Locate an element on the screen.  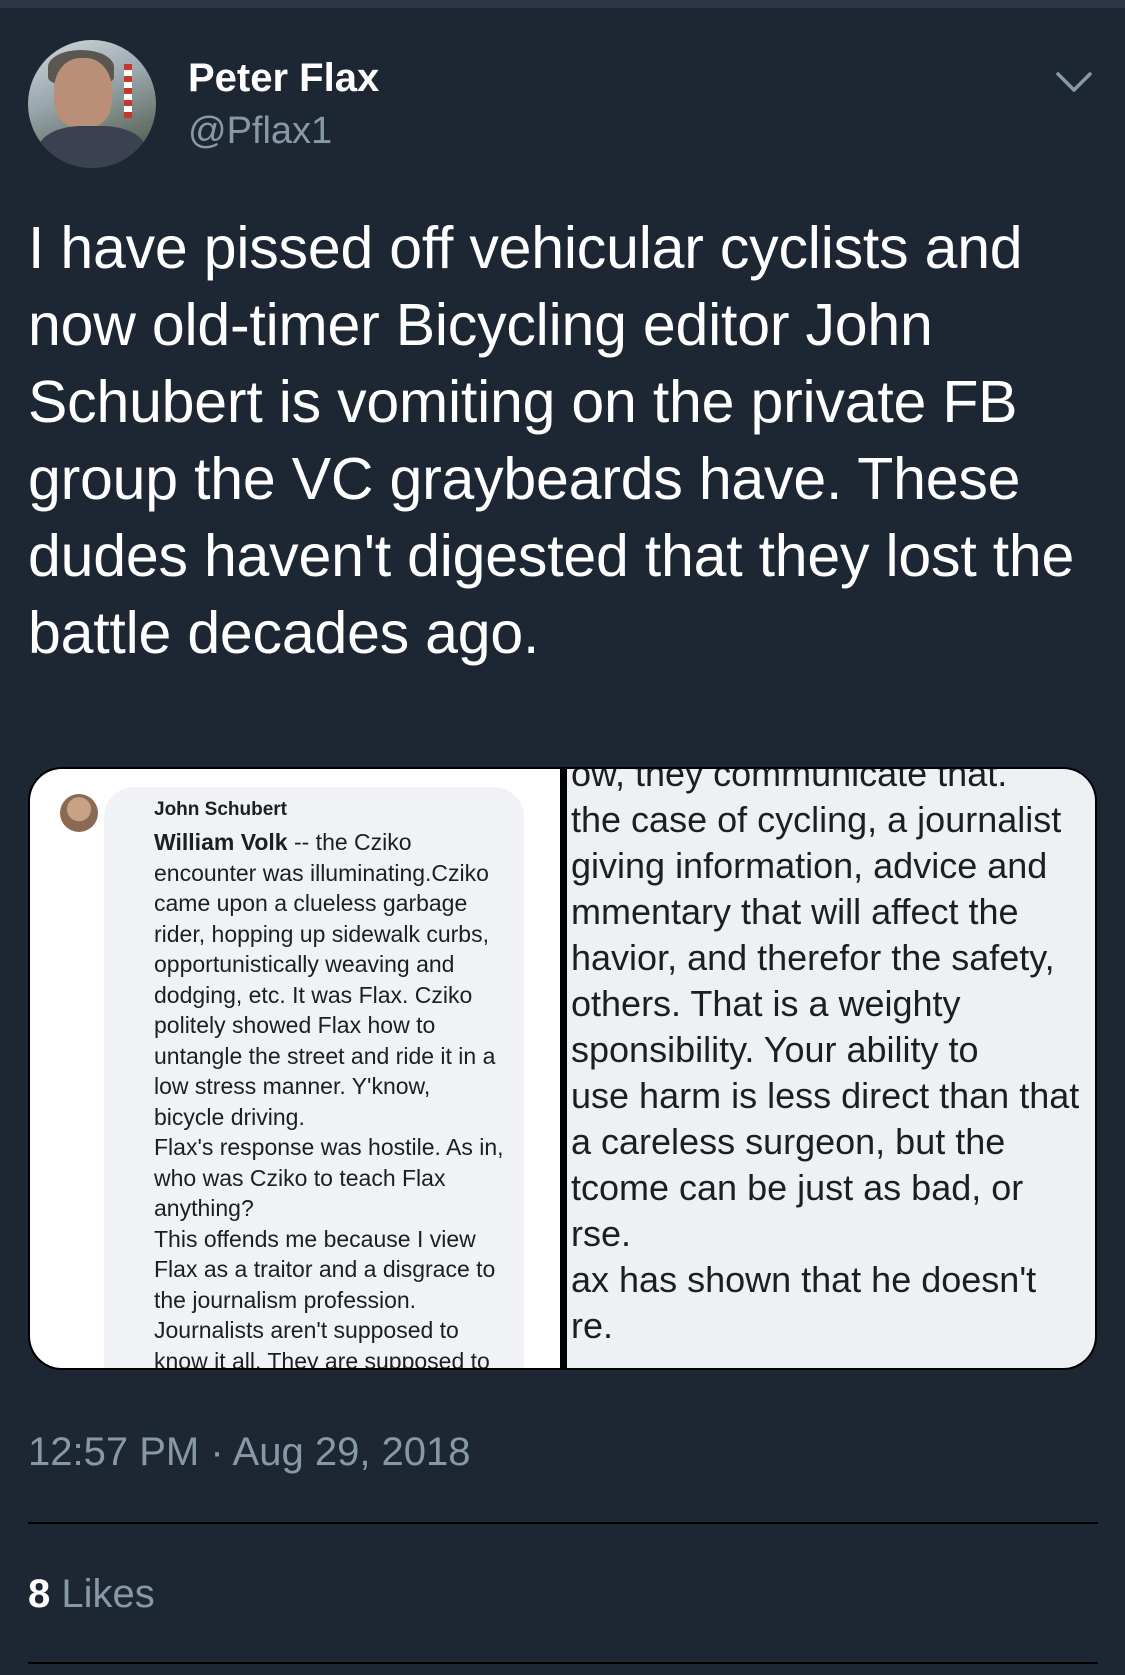
comment-line: the journalism profession. is located at coordinates (285, 1299).